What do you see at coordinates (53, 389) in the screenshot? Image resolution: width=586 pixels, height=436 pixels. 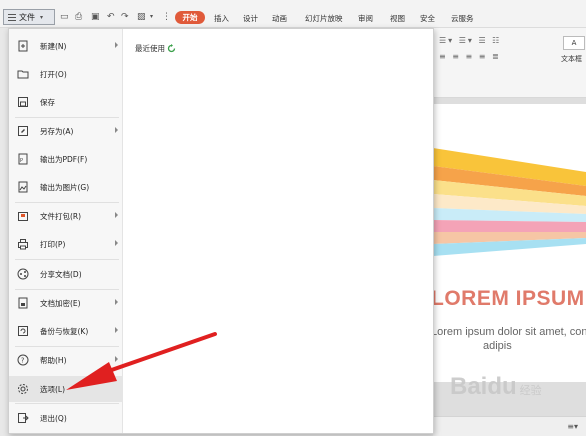 I see `menu-item-label: 选项(L)` at bounding box center [53, 389].